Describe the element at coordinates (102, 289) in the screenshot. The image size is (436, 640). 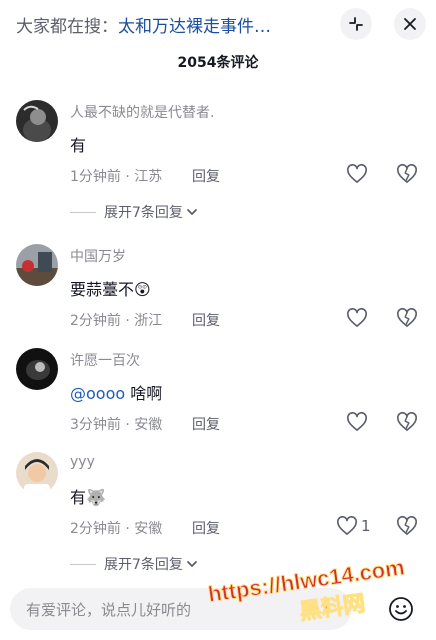
I see `comment-text-body: 要蒜薹不` at that location.